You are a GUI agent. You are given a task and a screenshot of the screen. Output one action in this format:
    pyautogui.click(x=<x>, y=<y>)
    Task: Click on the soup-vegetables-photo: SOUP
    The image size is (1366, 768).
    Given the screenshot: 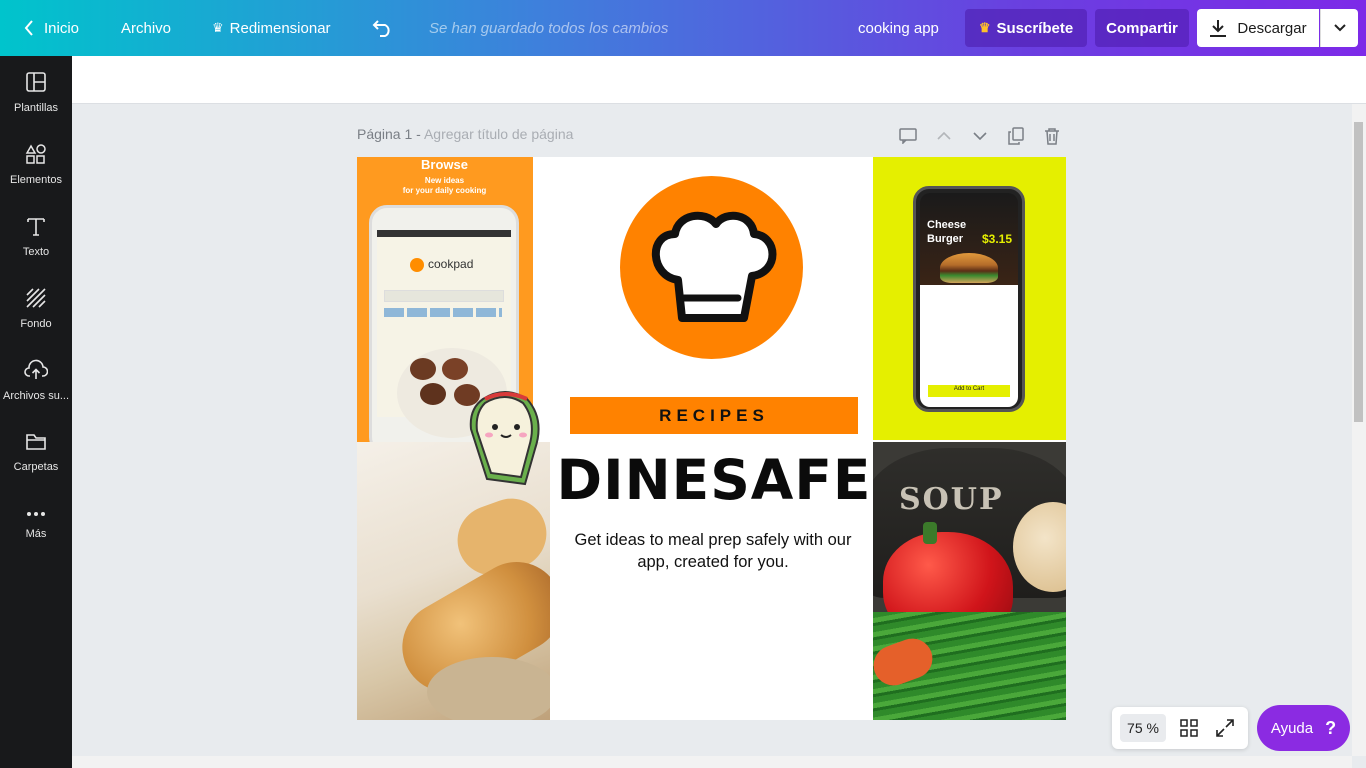 What is the action you would take?
    pyautogui.click(x=969, y=581)
    